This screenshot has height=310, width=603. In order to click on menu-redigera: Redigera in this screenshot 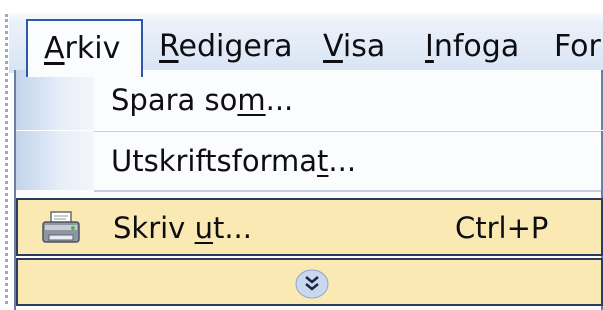, I will do `click(226, 47)`.